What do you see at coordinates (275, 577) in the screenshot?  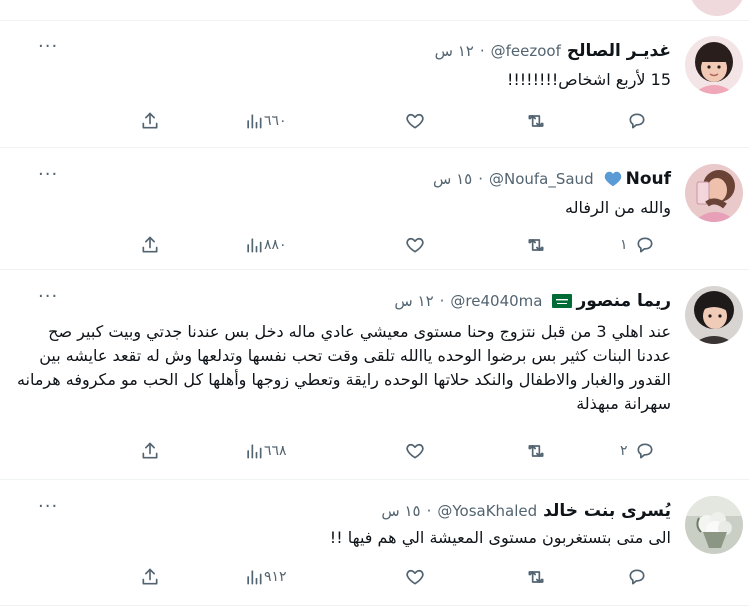 I see `views-count: ٩١٢` at bounding box center [275, 577].